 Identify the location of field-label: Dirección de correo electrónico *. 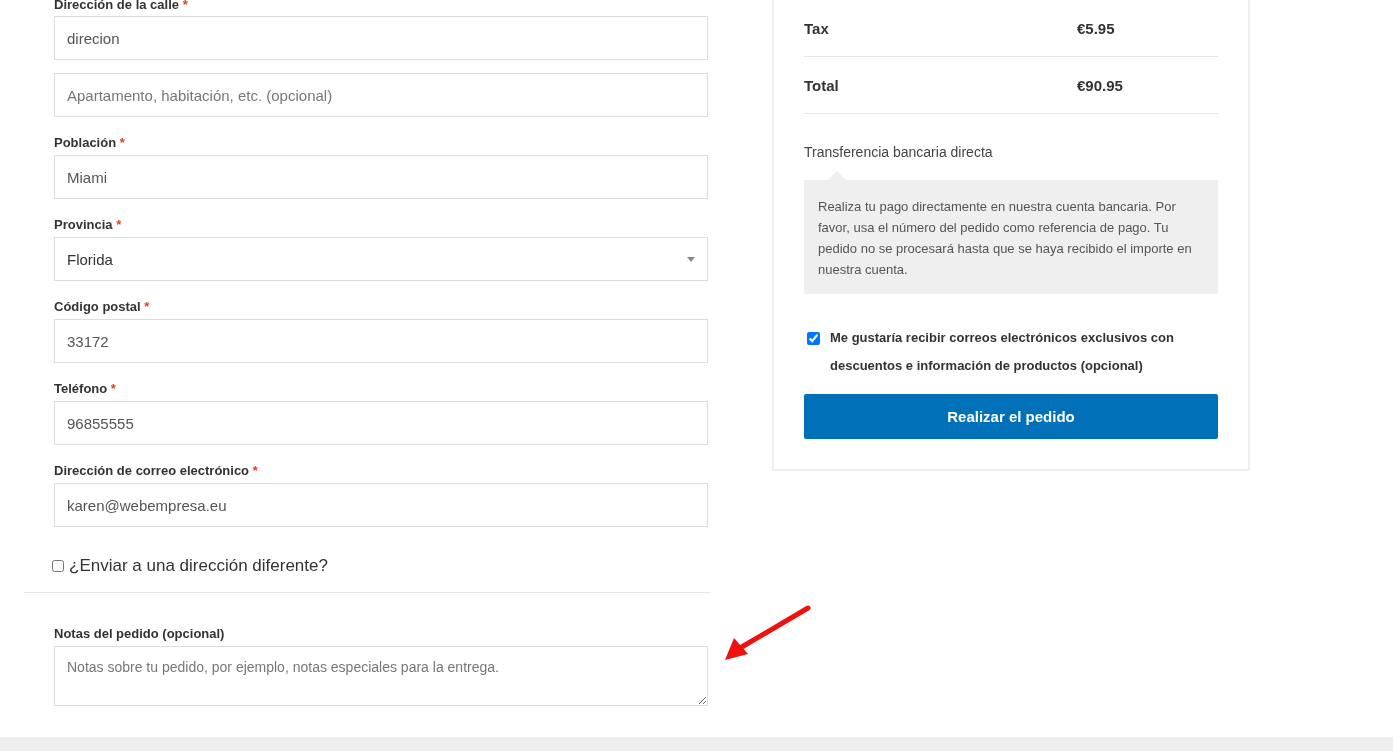
(156, 470).